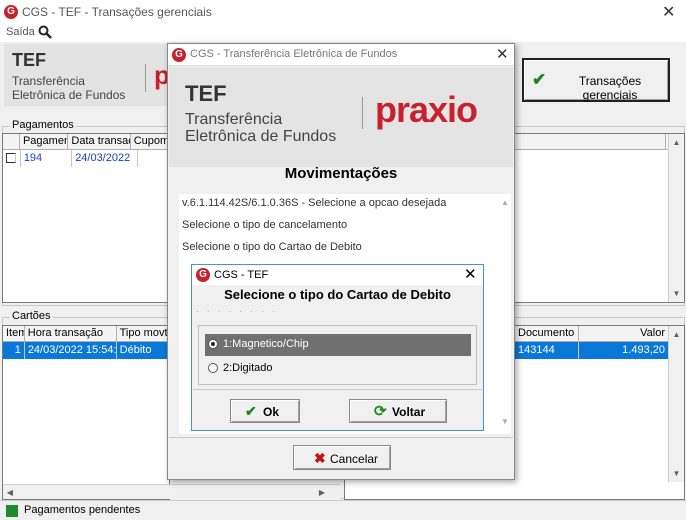  I want to click on menu-saida: Saída, so click(20, 32).